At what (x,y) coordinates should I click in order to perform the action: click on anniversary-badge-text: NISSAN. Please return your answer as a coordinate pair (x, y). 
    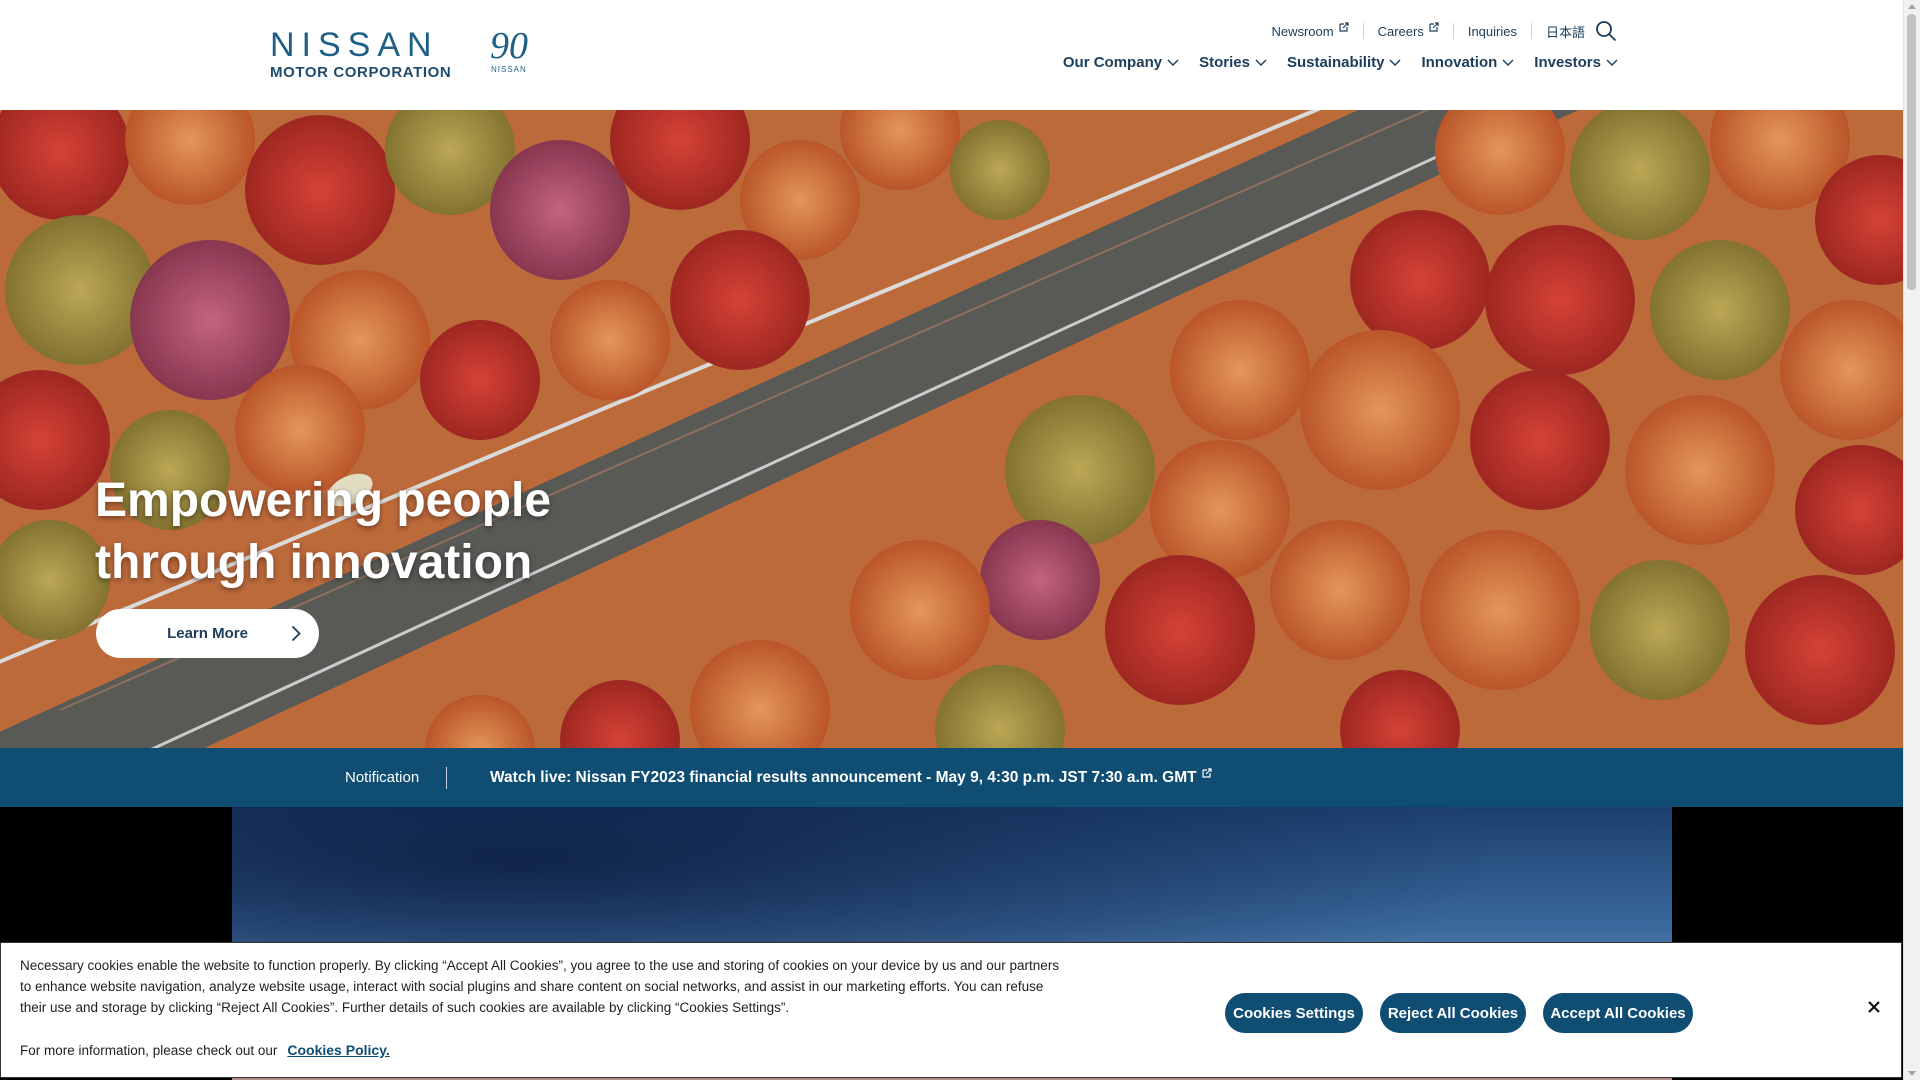
    Looking at the image, I should click on (509, 69).